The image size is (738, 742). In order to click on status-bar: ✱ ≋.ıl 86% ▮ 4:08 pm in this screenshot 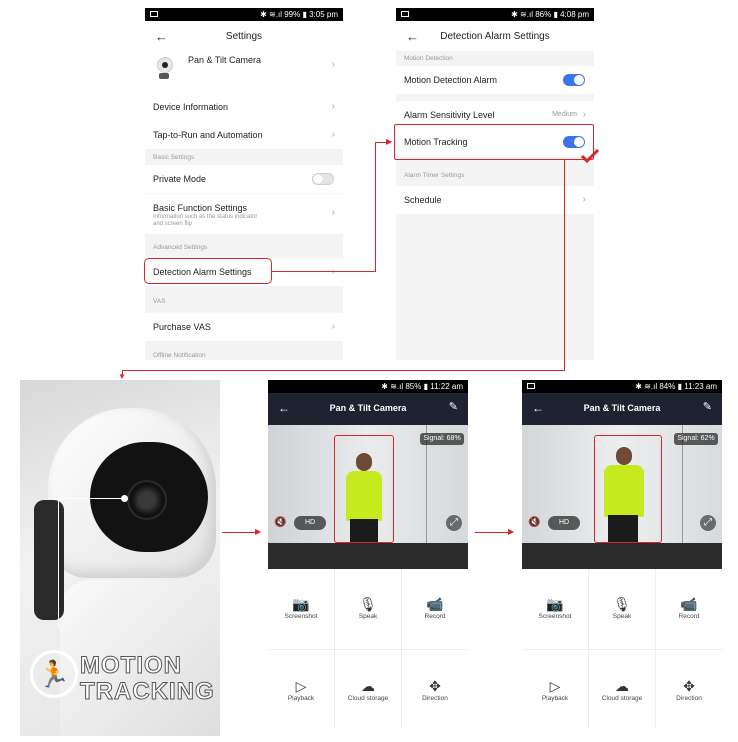, I will do `click(495, 14)`.